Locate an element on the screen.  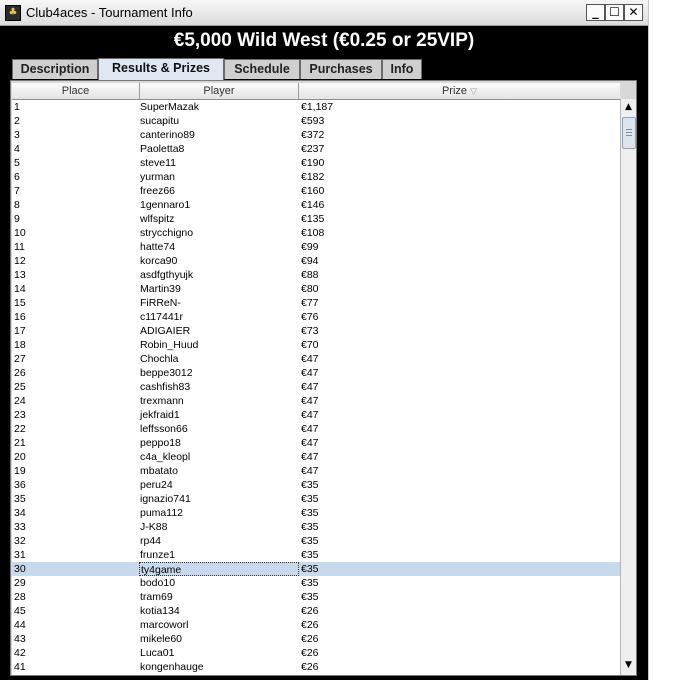
table-row: 1 SuperMazak €1,187 is located at coordinates (316, 107).